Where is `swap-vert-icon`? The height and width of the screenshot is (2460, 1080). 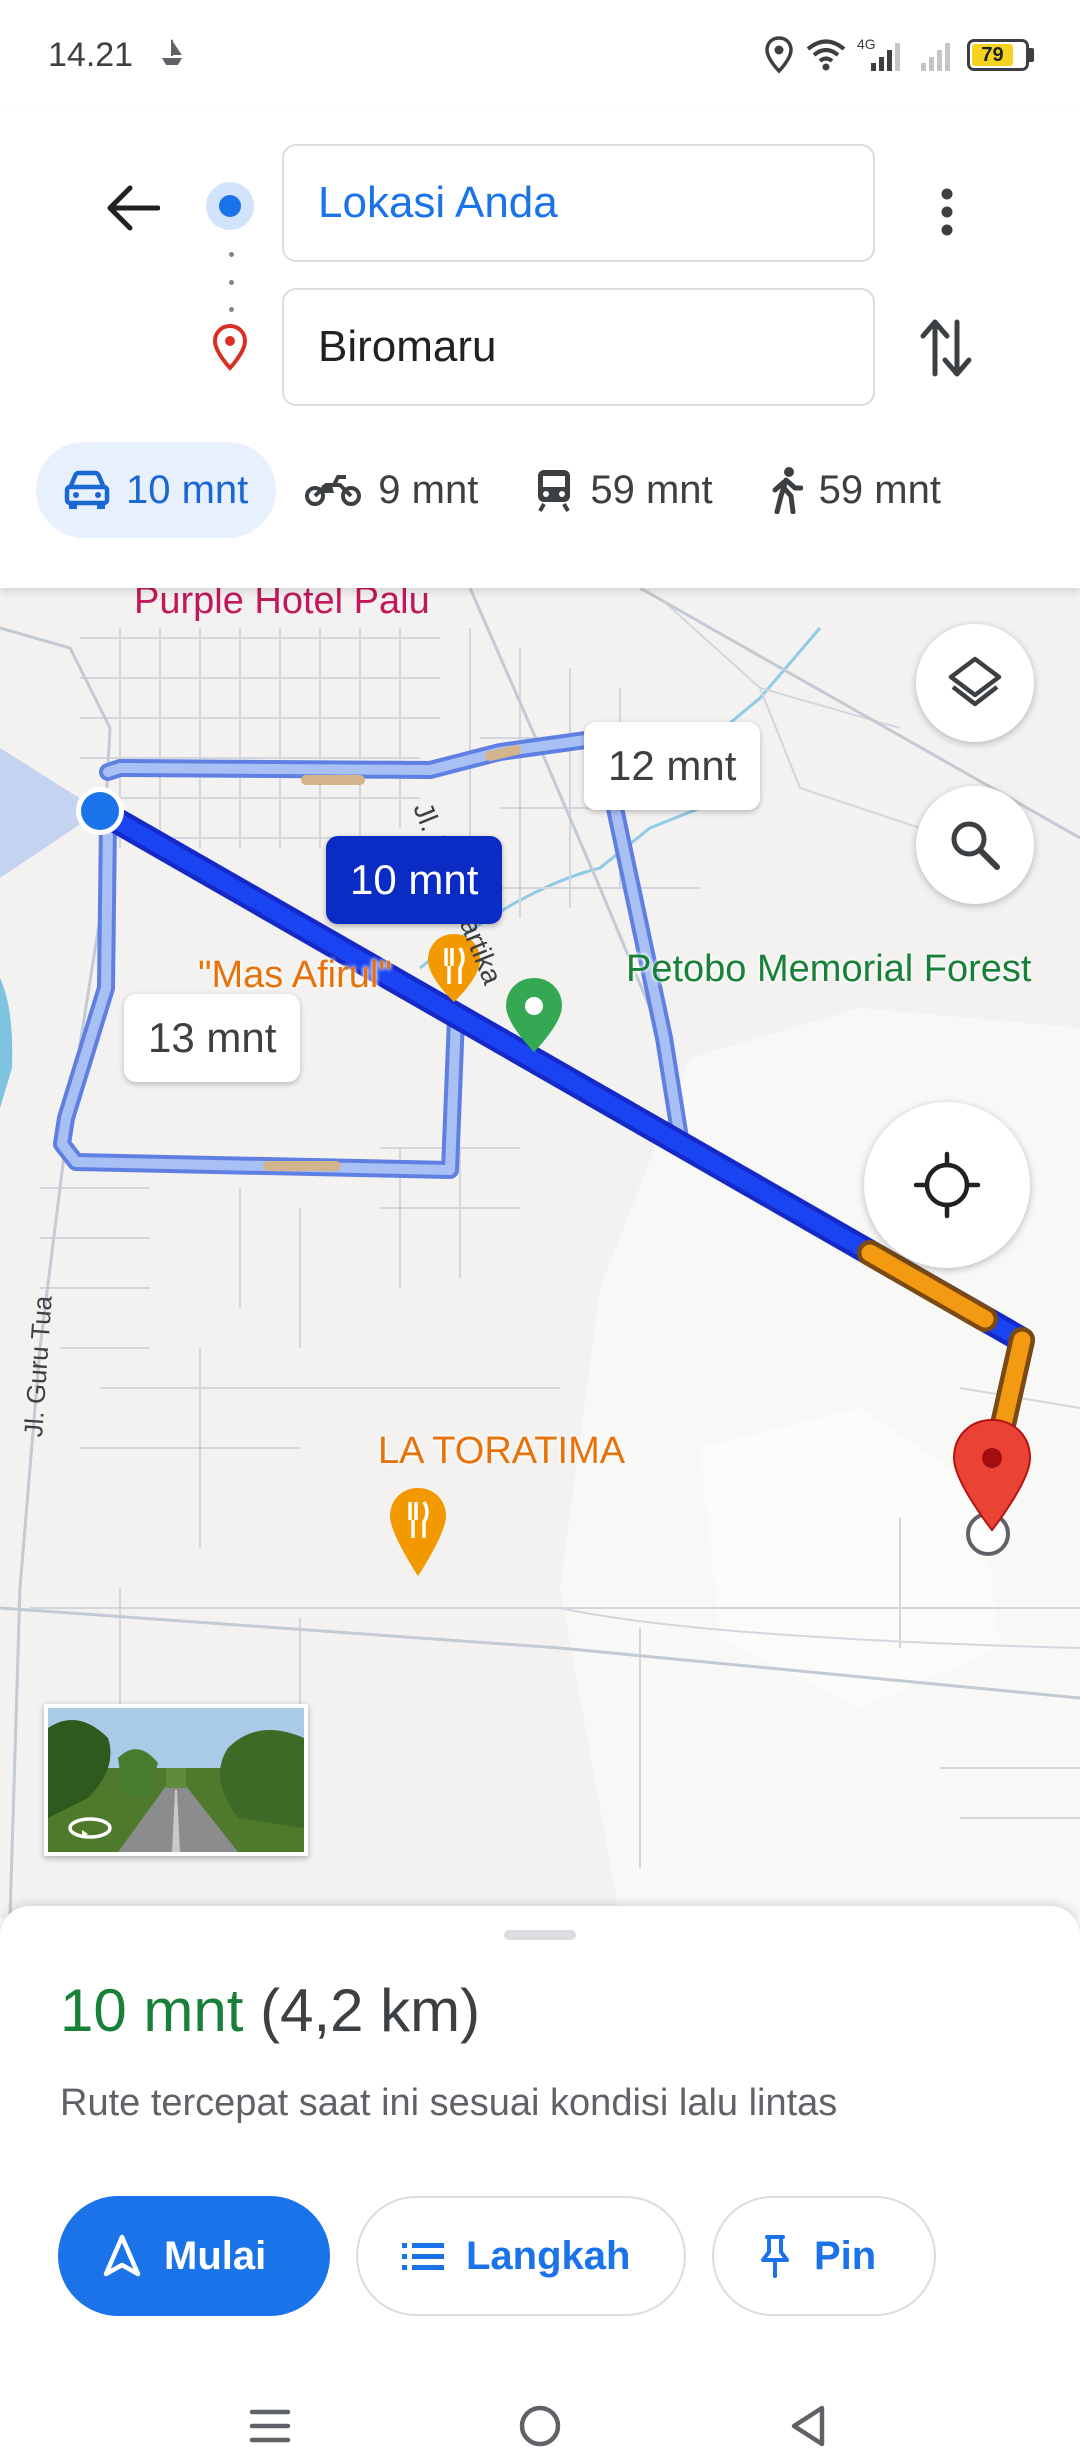 swap-vert-icon is located at coordinates (946, 348).